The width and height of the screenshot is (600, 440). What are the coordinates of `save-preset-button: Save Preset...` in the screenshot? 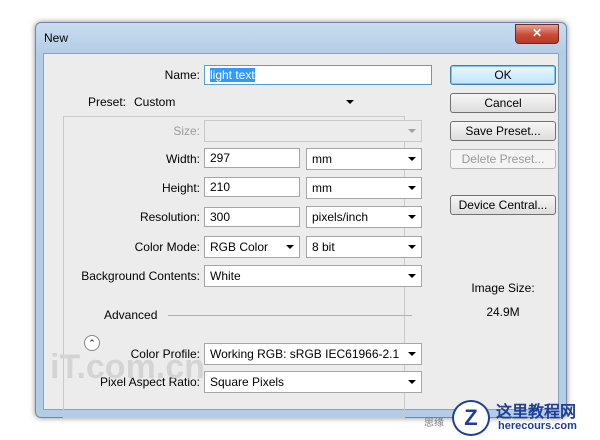 It's located at (503, 131).